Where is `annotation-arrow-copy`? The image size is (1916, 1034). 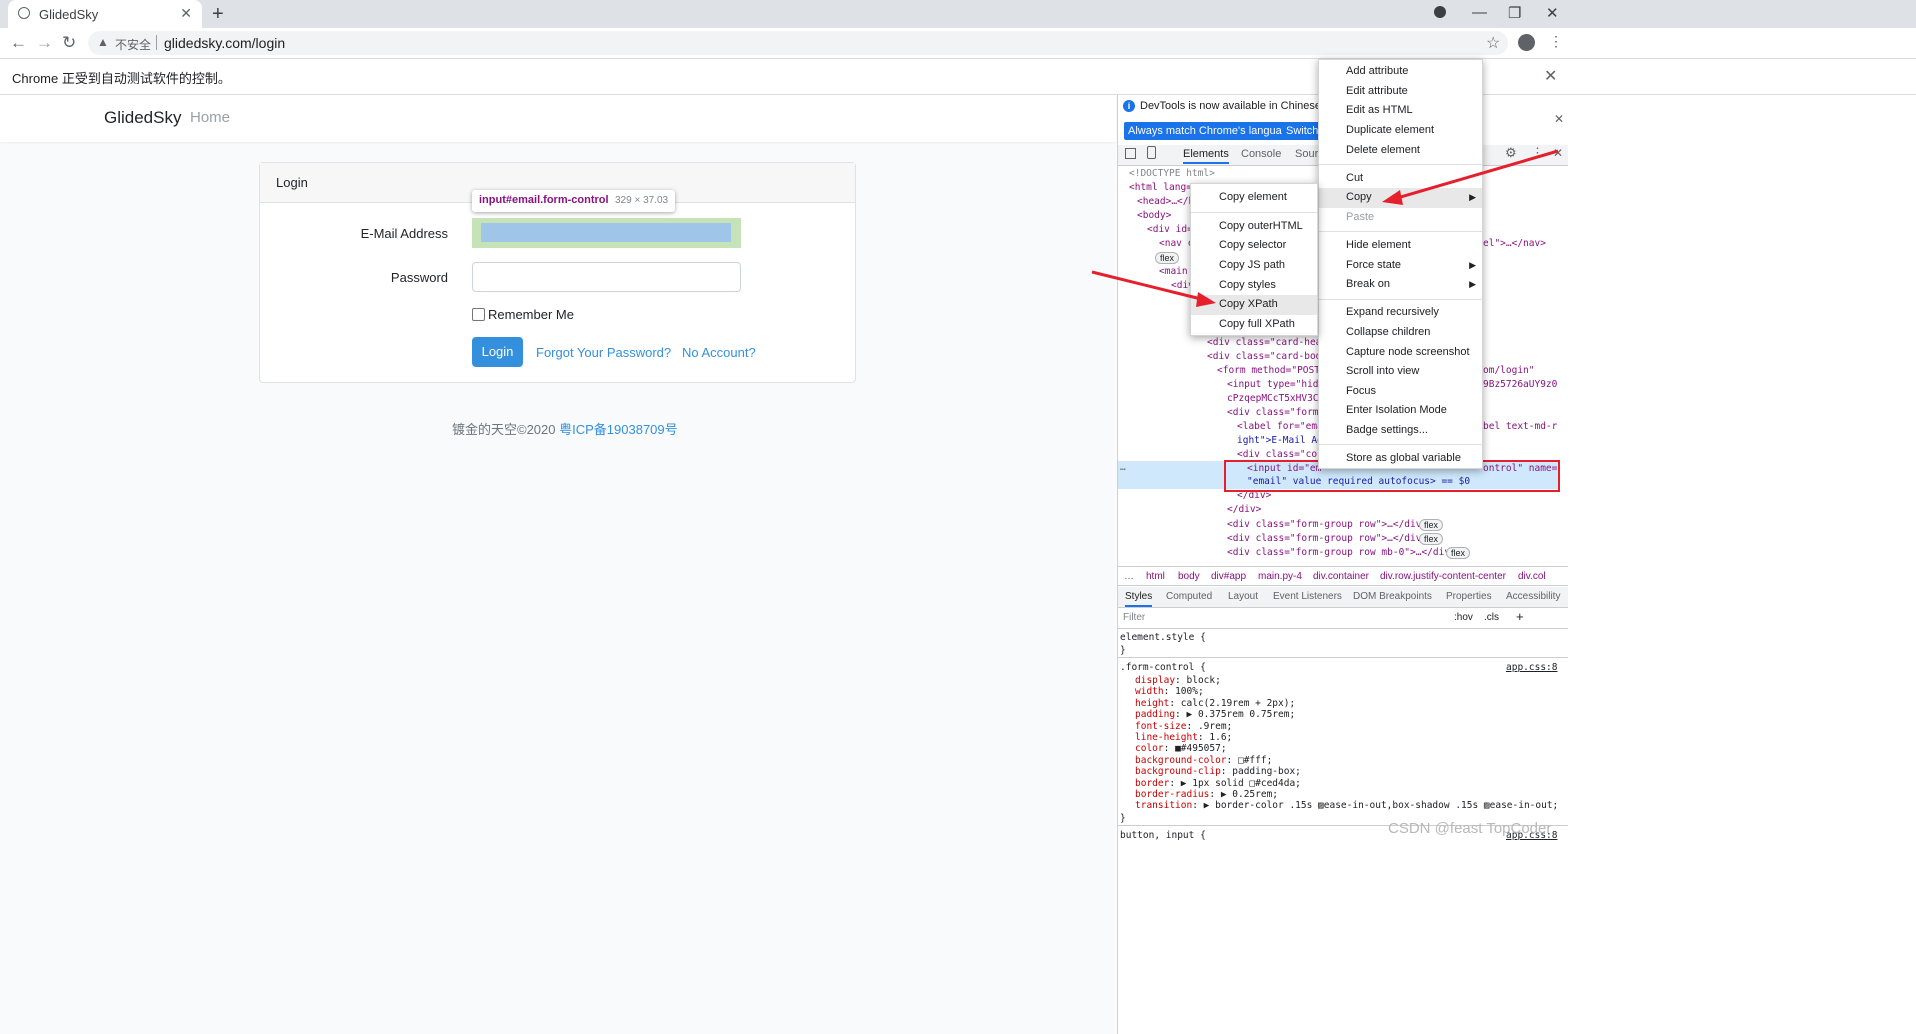
annotation-arrow-copy is located at coordinates (1476, 175).